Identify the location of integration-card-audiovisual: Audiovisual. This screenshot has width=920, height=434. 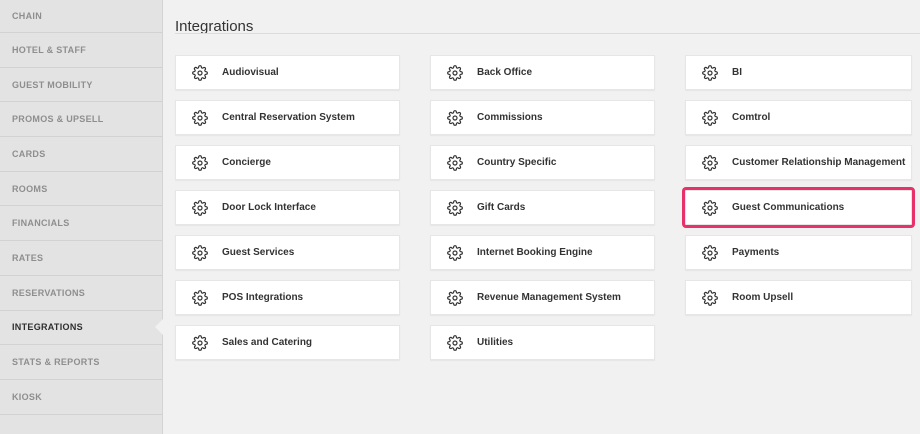
(287, 72).